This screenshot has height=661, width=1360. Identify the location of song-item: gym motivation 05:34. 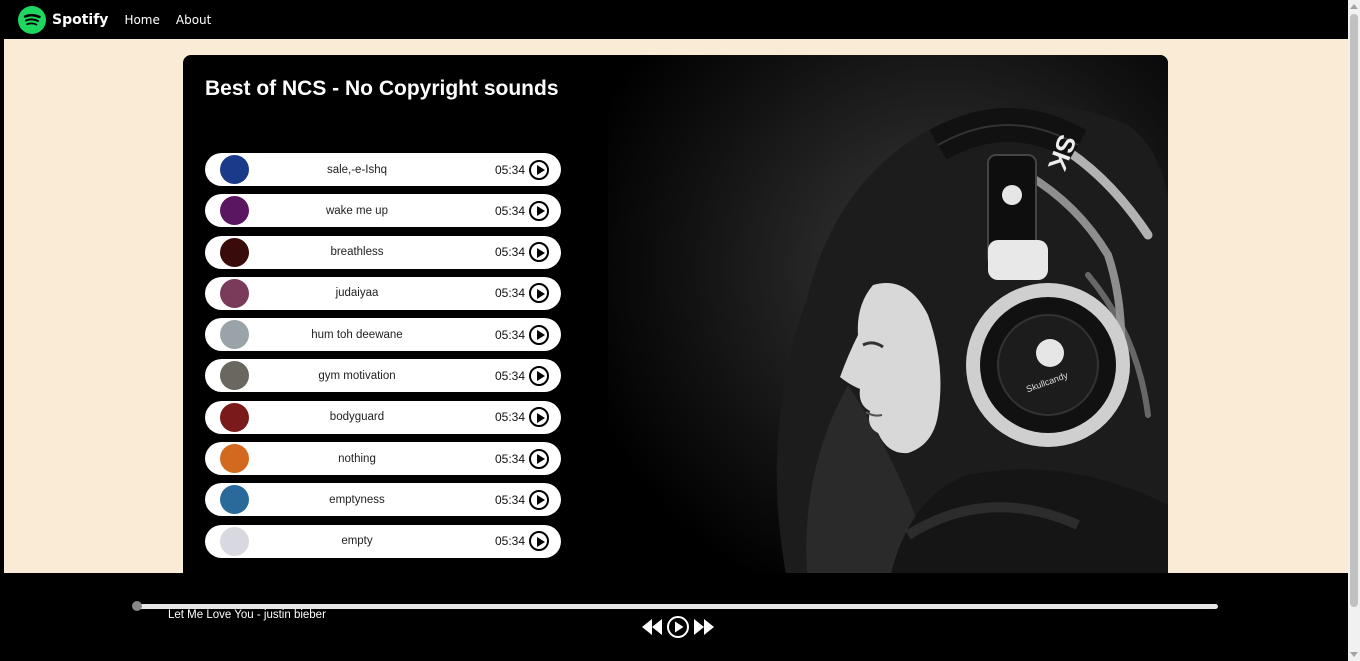
(383, 376).